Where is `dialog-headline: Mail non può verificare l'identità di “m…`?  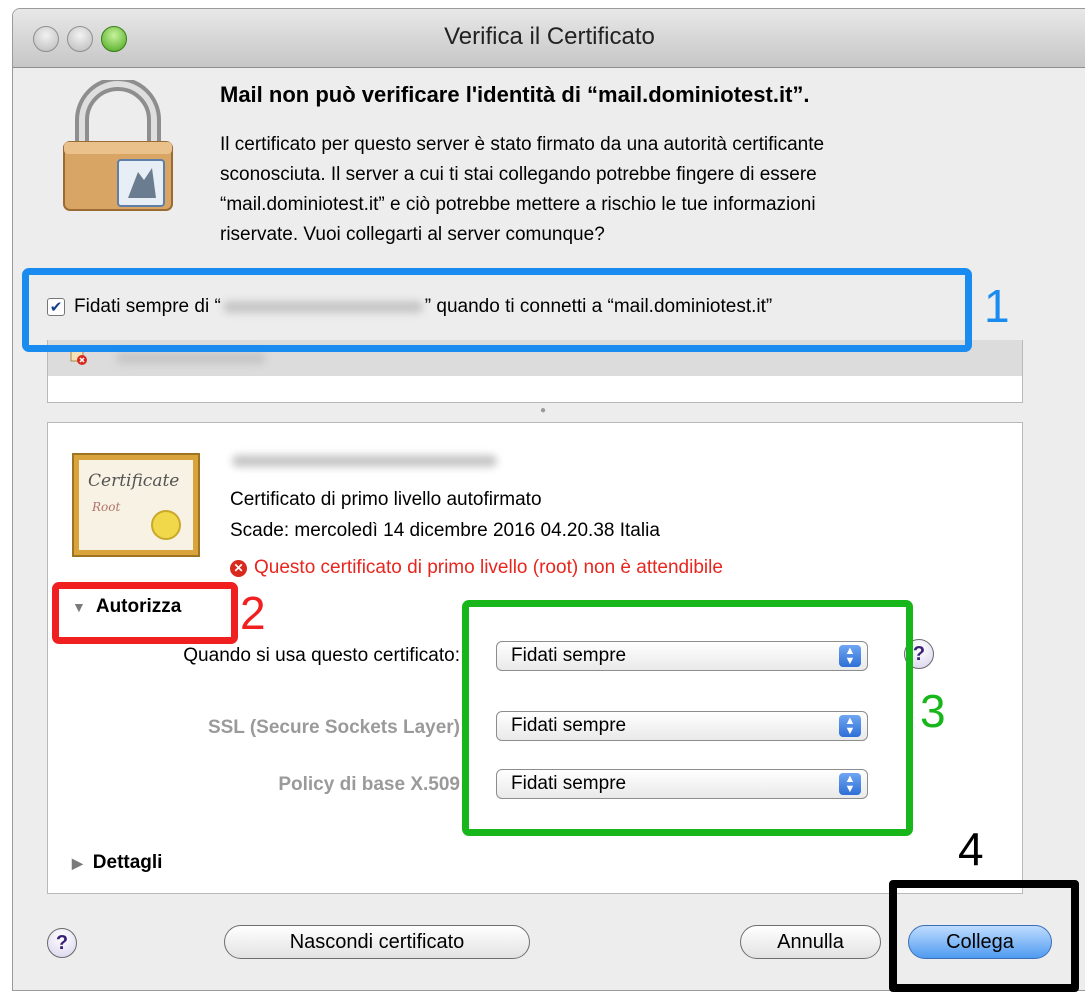 dialog-headline: Mail non può verificare l'identità di “m… is located at coordinates (515, 94).